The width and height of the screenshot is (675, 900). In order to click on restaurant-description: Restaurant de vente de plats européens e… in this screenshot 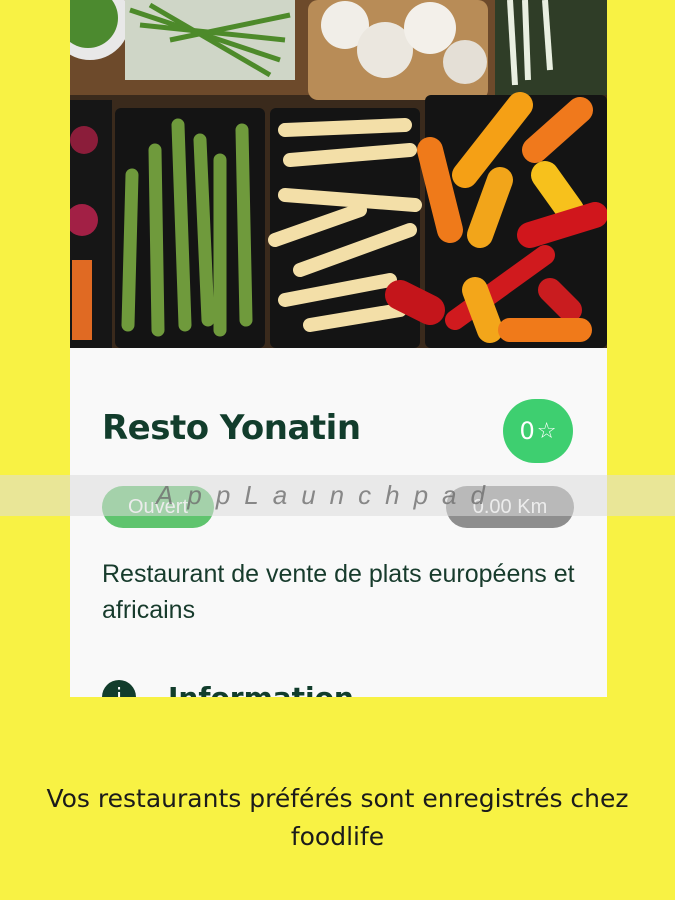, I will do `click(338, 592)`.